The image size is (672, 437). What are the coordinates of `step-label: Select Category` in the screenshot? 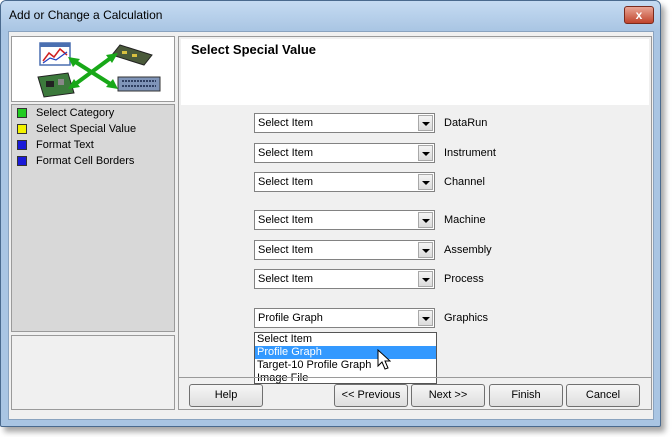 It's located at (75, 113).